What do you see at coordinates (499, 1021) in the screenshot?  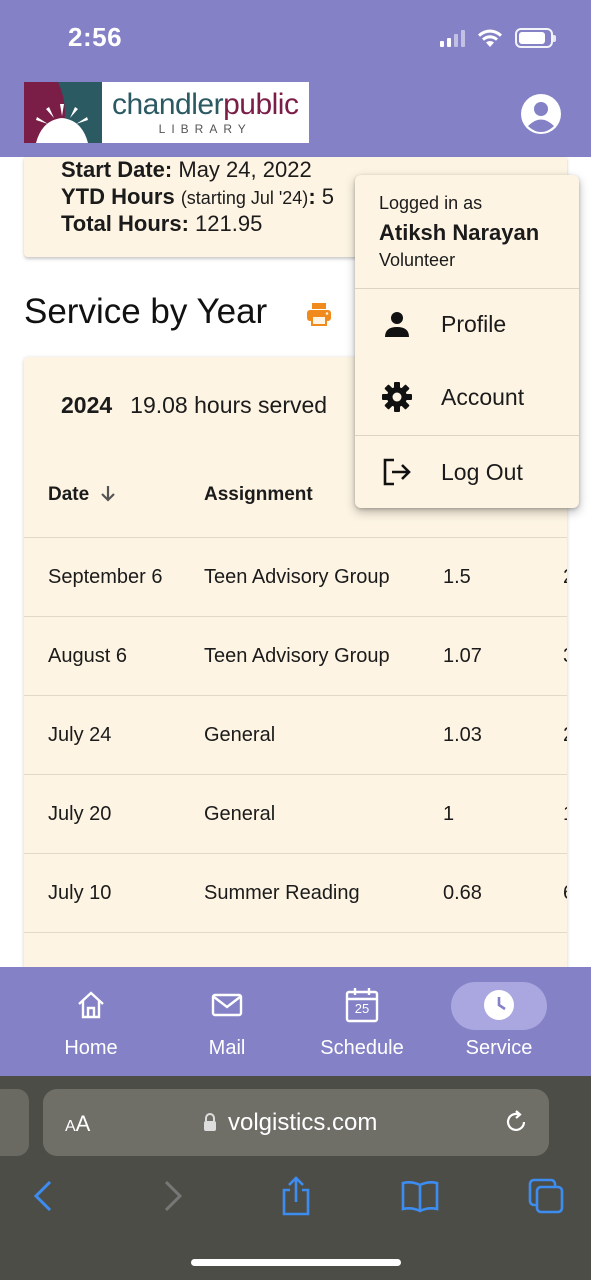 I see `nav-item-service: Service` at bounding box center [499, 1021].